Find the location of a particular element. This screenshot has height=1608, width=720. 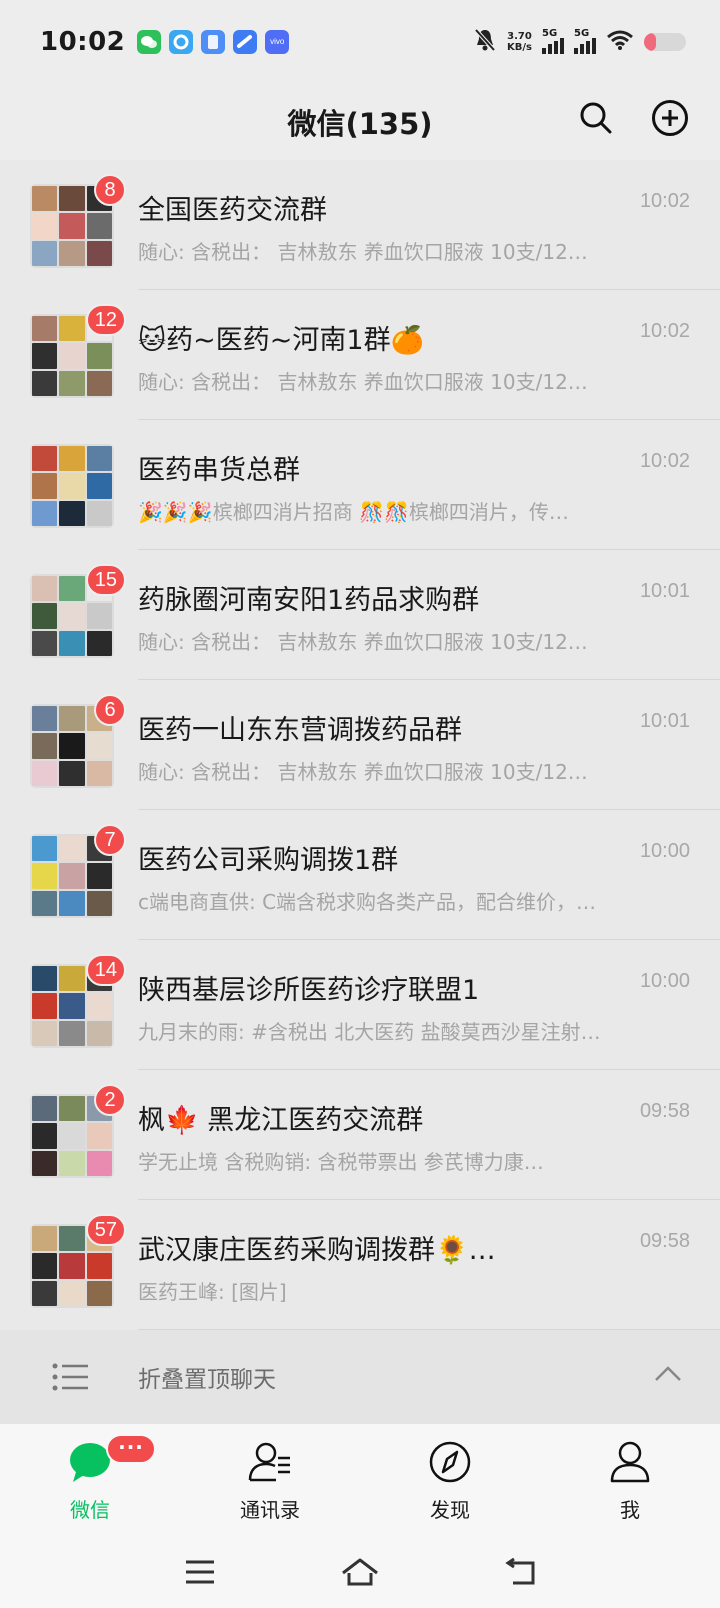

back-button is located at coordinates (520, 1572).